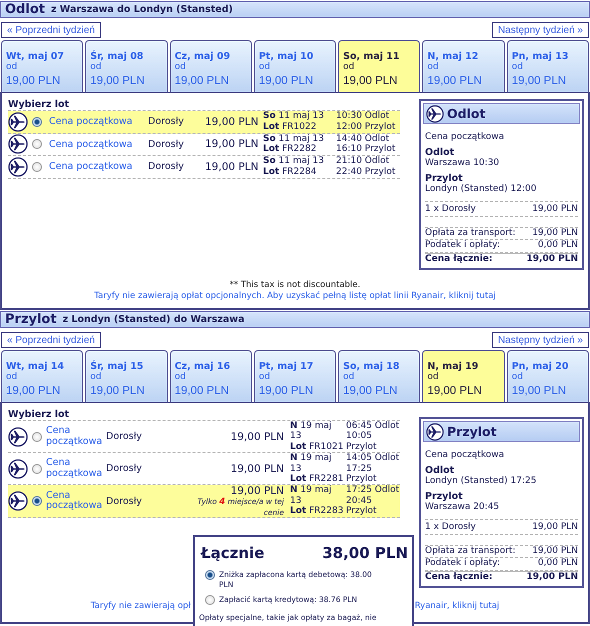 Image resolution: width=590 pixels, height=626 pixels. I want to click on total-amount: 19,00 PLN, so click(552, 577).